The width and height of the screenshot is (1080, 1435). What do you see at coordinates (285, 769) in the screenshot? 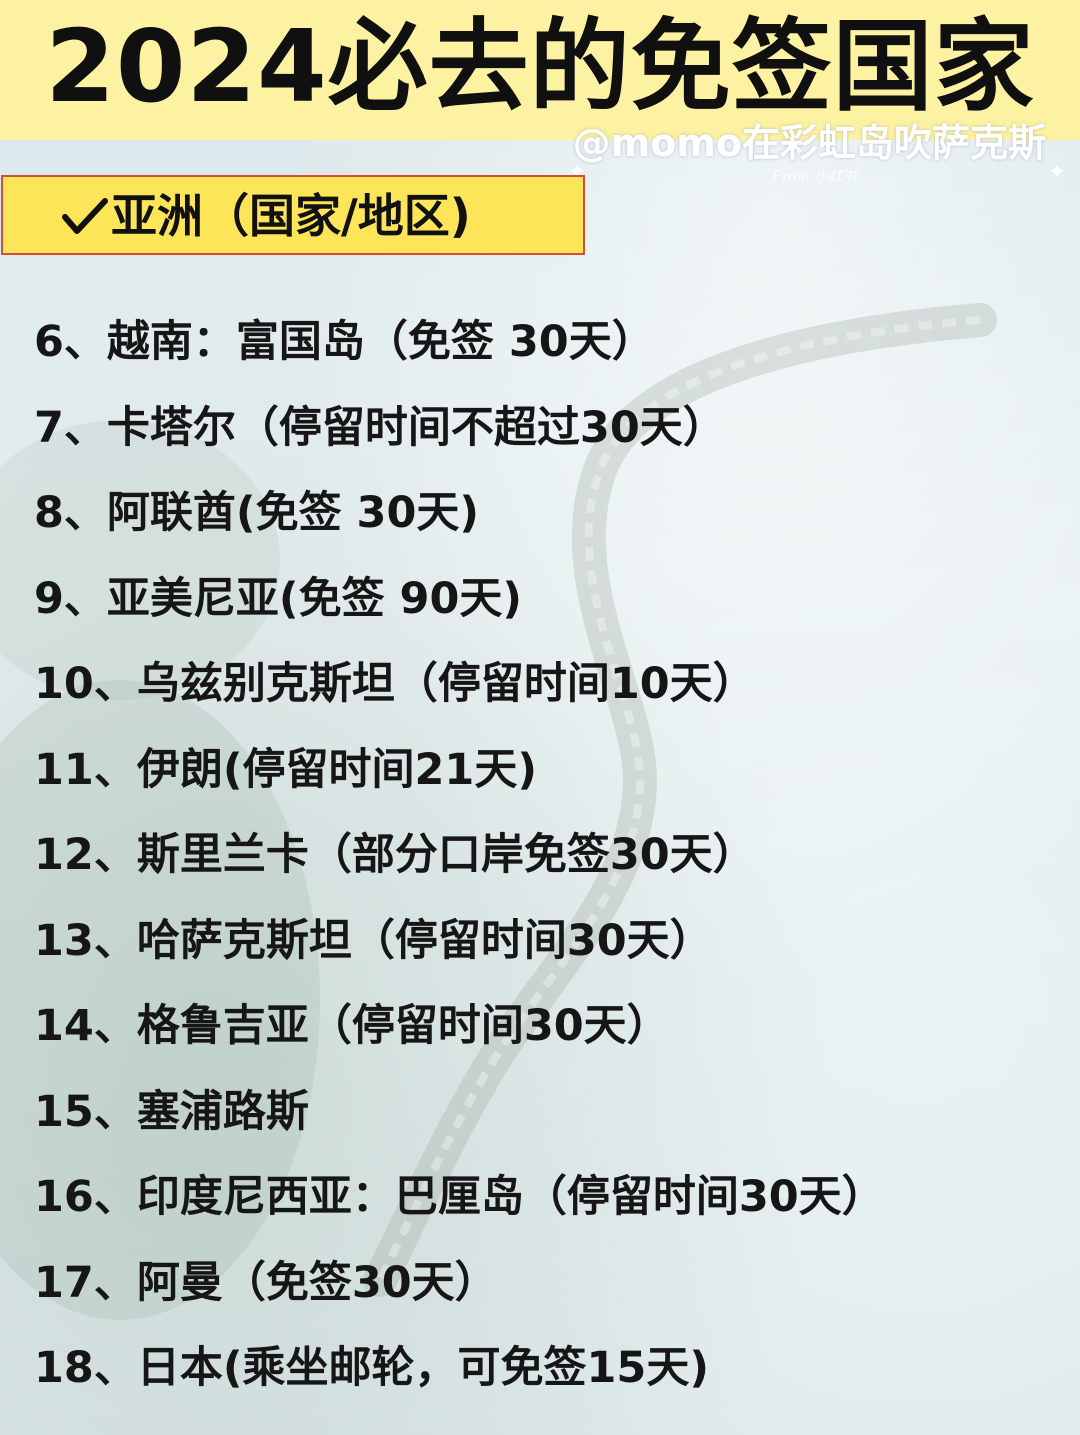
I see `list-item: 11、伊朗(停留时间21天)` at bounding box center [285, 769].